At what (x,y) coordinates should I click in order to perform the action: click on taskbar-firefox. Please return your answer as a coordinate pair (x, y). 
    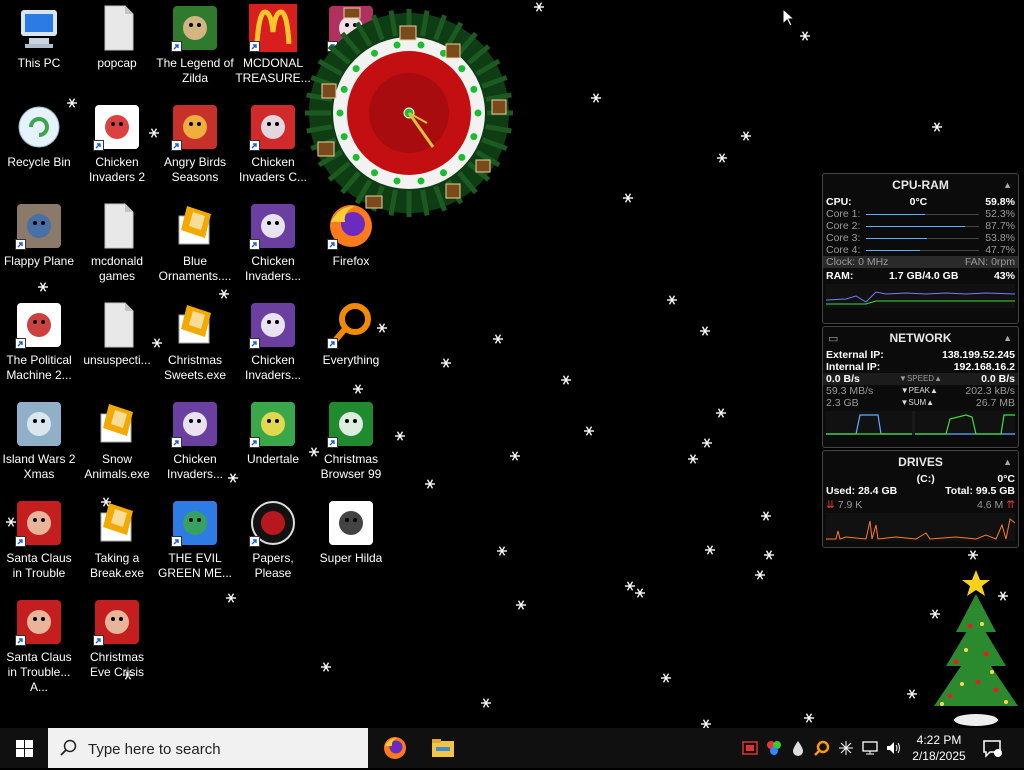
    Looking at the image, I should click on (395, 748).